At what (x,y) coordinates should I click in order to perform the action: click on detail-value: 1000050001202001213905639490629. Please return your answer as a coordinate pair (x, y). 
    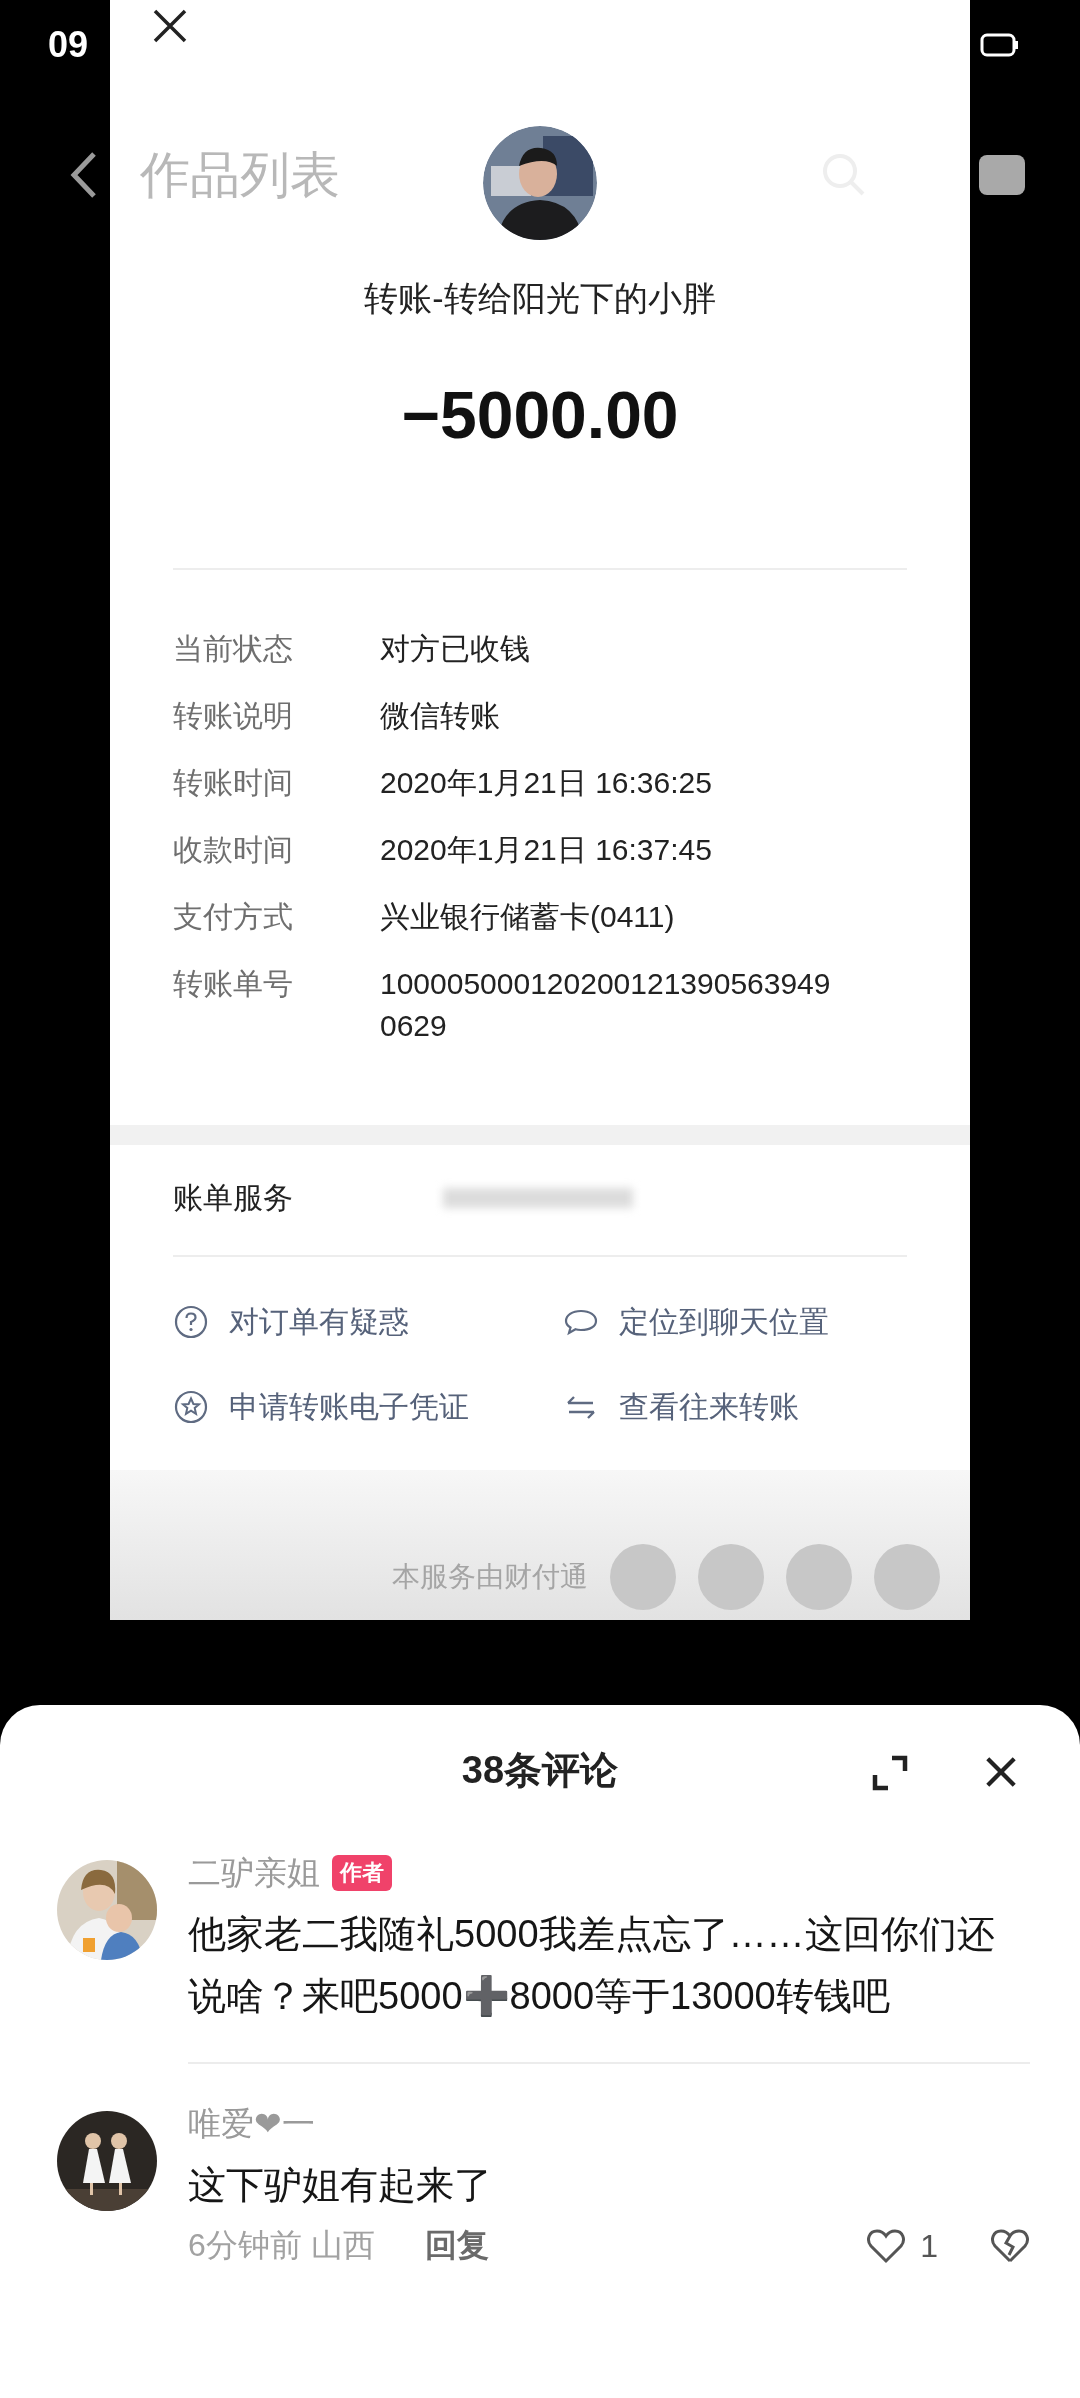
    Looking at the image, I should click on (606, 1005).